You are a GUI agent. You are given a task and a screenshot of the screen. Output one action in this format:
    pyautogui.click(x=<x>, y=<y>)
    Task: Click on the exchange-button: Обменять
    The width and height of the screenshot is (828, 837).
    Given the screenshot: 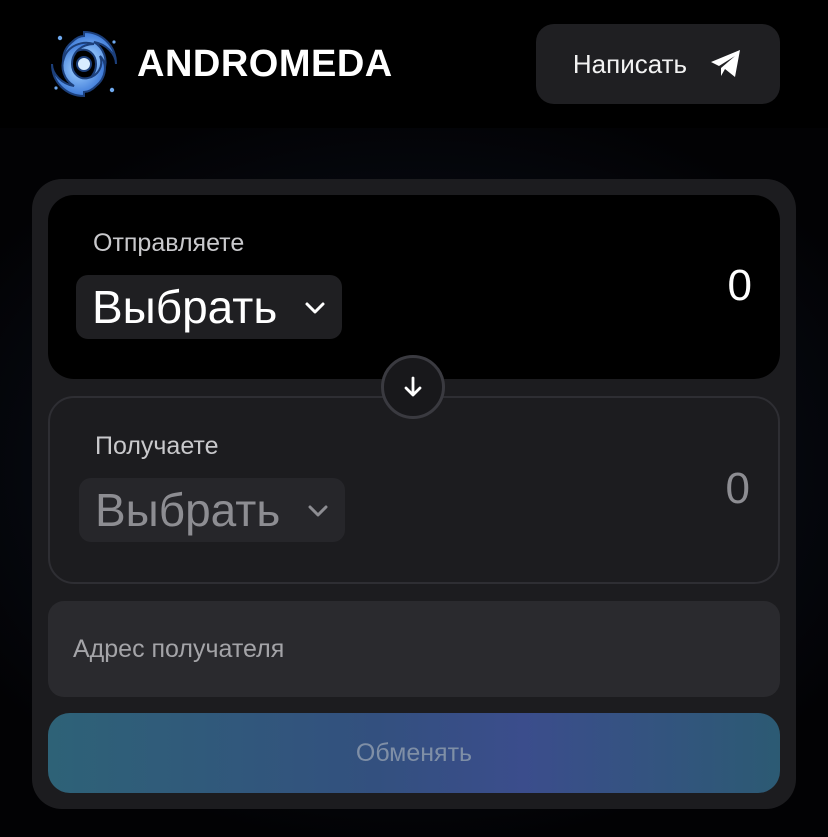 What is the action you would take?
    pyautogui.click(x=414, y=753)
    